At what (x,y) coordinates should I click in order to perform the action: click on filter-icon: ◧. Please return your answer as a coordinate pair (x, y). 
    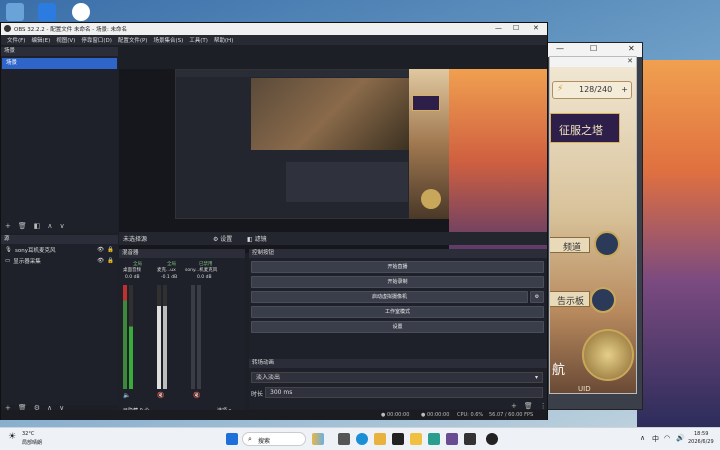
    Looking at the image, I should click on (37, 226).